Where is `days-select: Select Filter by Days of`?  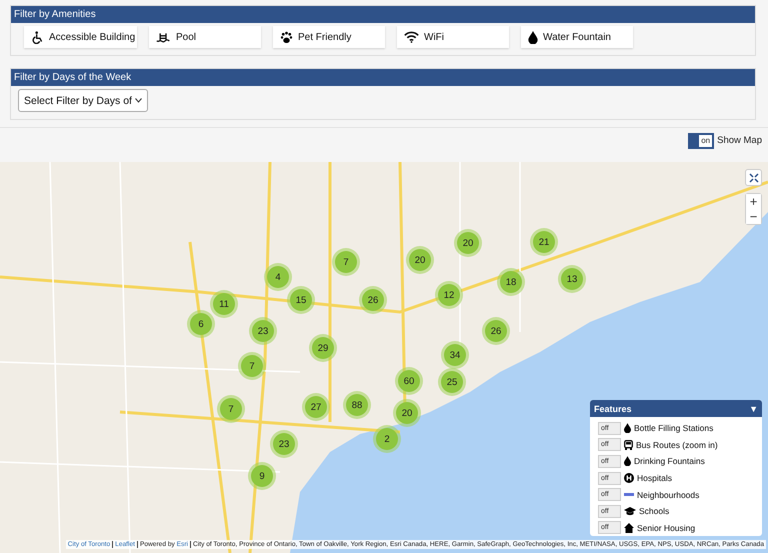 days-select: Select Filter by Days of is located at coordinates (83, 100).